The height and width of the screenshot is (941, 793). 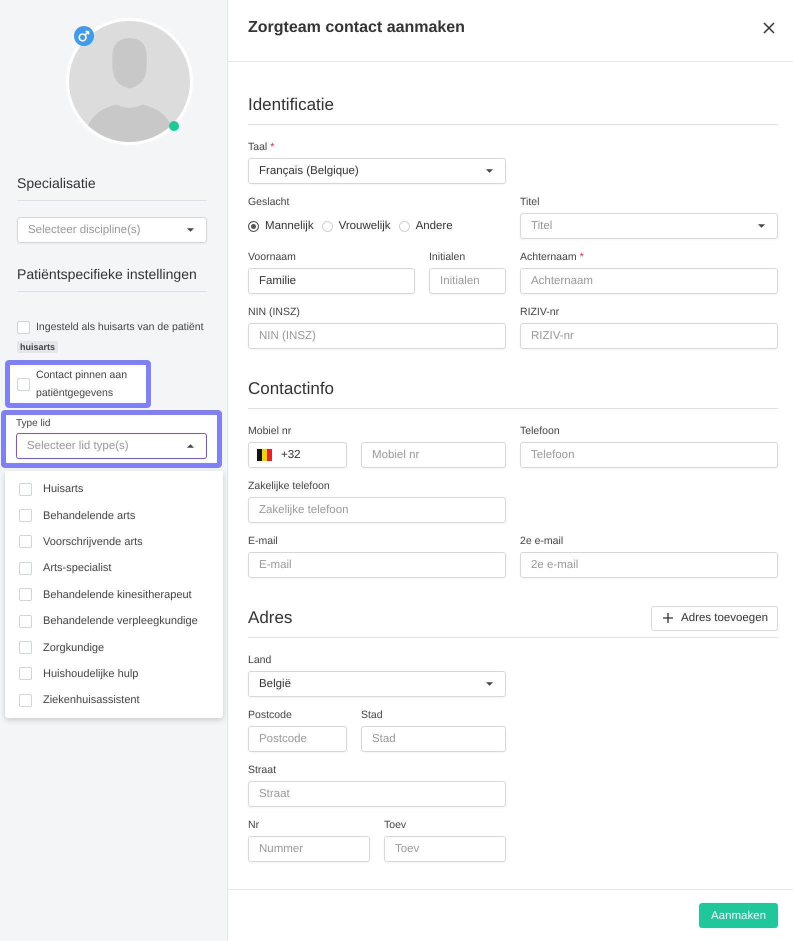 What do you see at coordinates (540, 431) in the screenshot?
I see `field-label: Telefoon` at bounding box center [540, 431].